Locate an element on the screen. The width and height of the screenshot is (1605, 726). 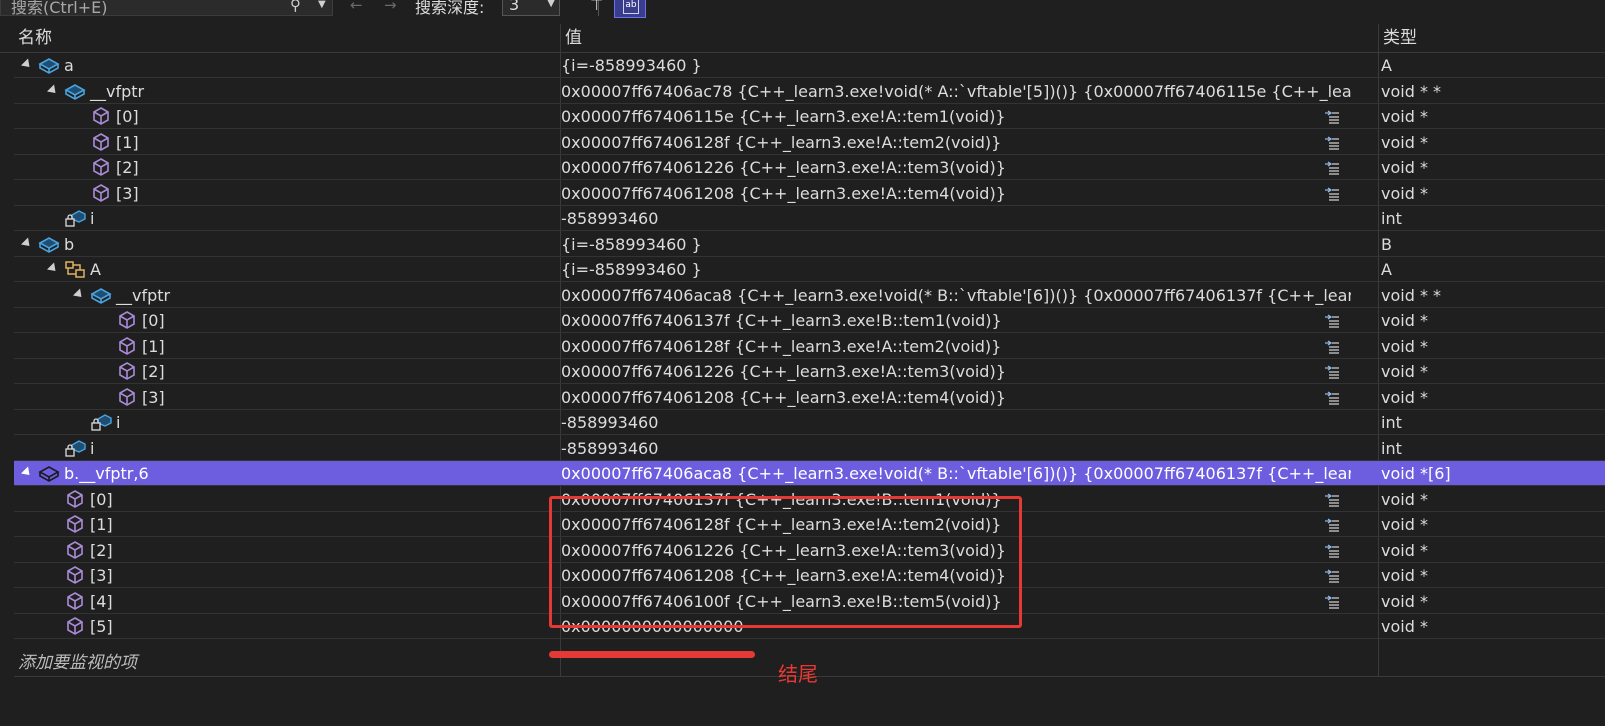
search-dropdown-icon: ▼ is located at coordinates (322, 7).